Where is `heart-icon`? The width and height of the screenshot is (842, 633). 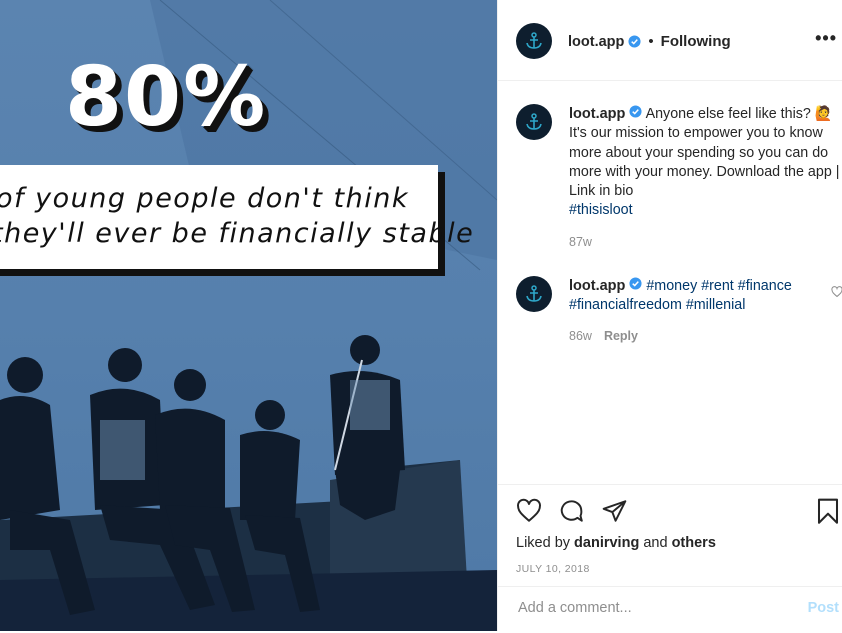 heart-icon is located at coordinates (529, 511).